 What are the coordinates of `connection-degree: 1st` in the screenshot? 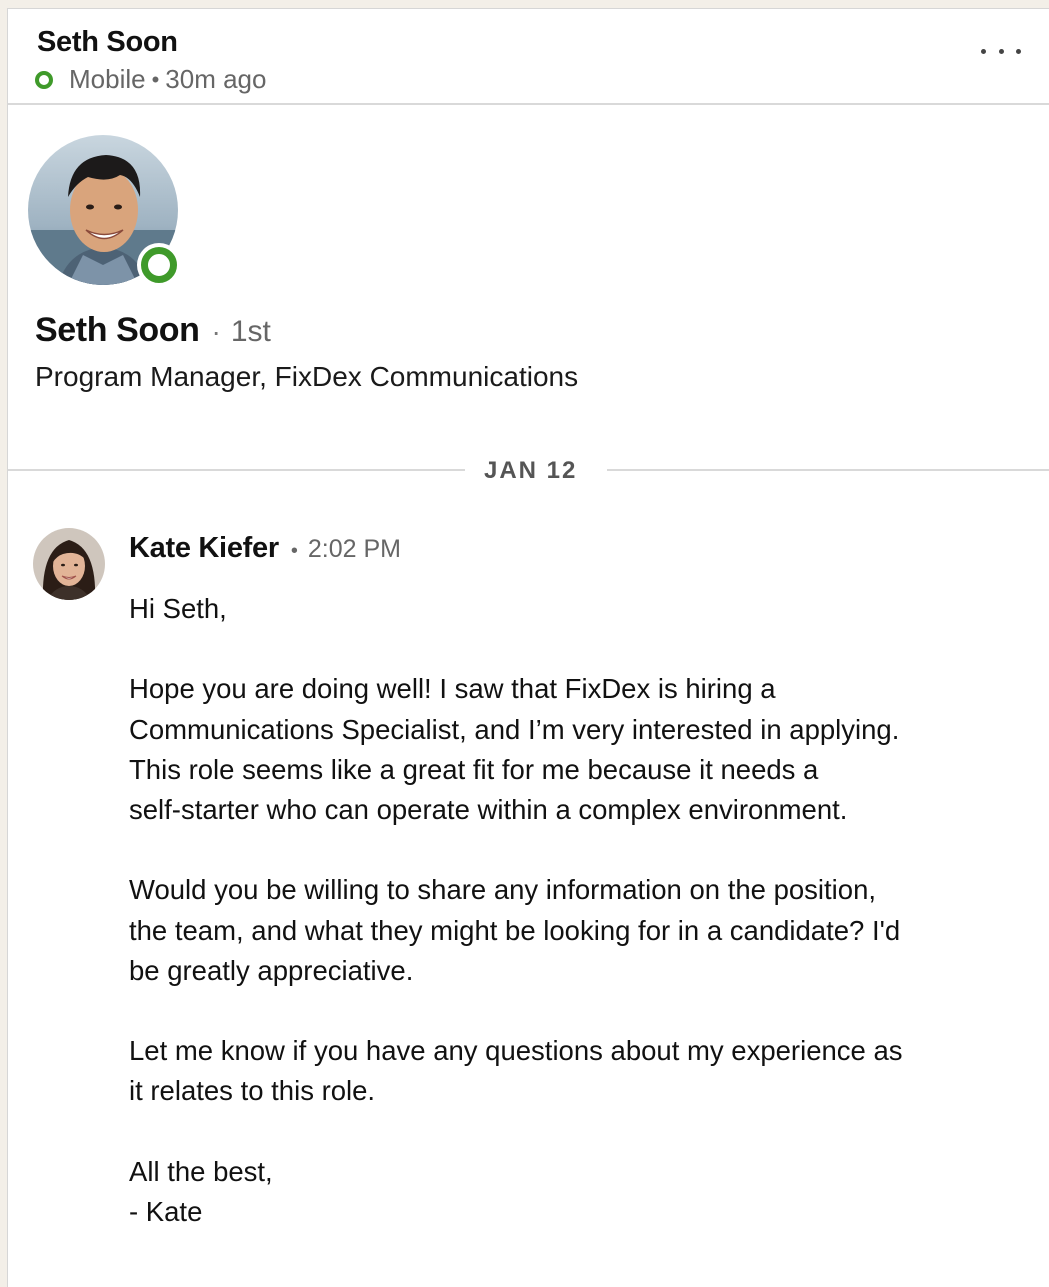 It's located at (250, 331).